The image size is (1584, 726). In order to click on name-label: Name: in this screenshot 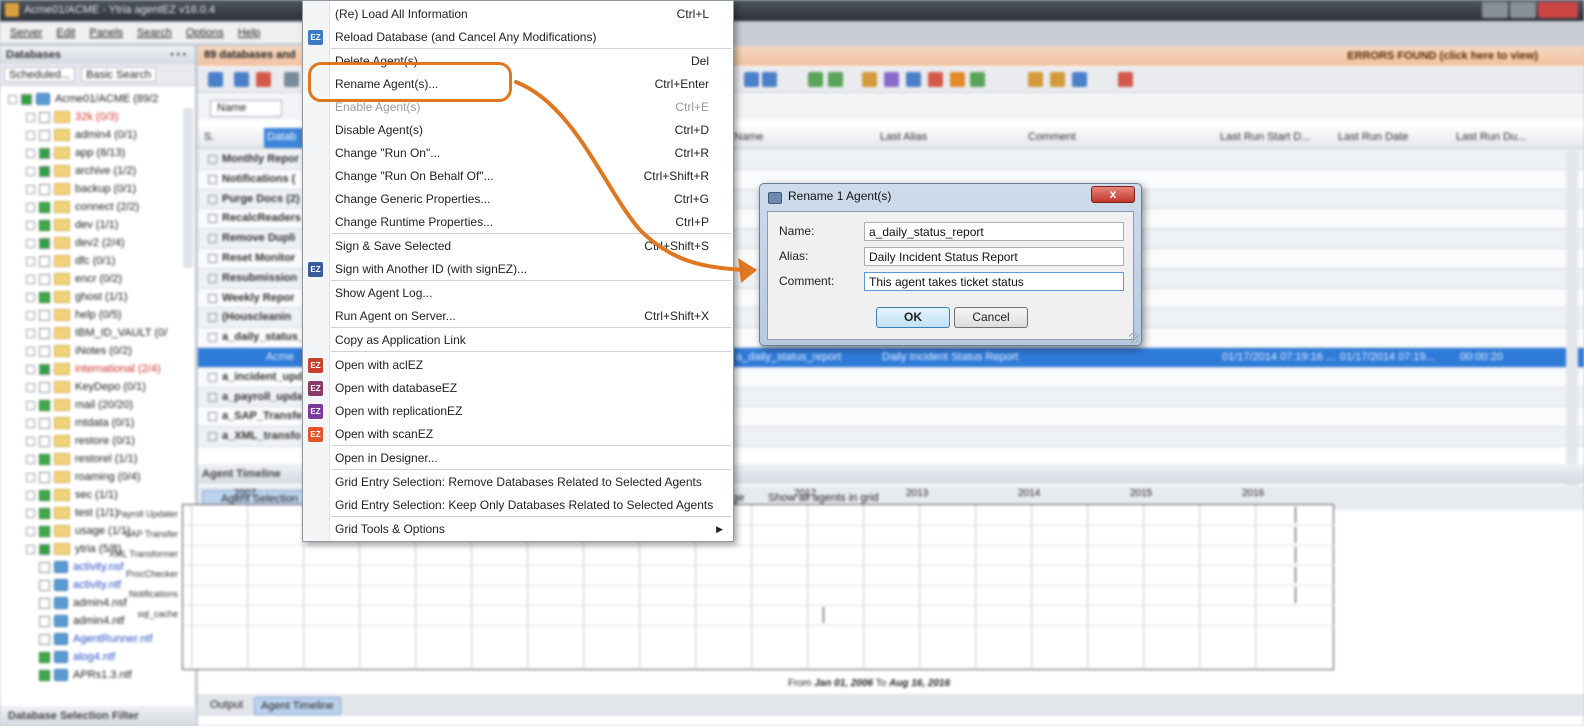, I will do `click(797, 231)`.